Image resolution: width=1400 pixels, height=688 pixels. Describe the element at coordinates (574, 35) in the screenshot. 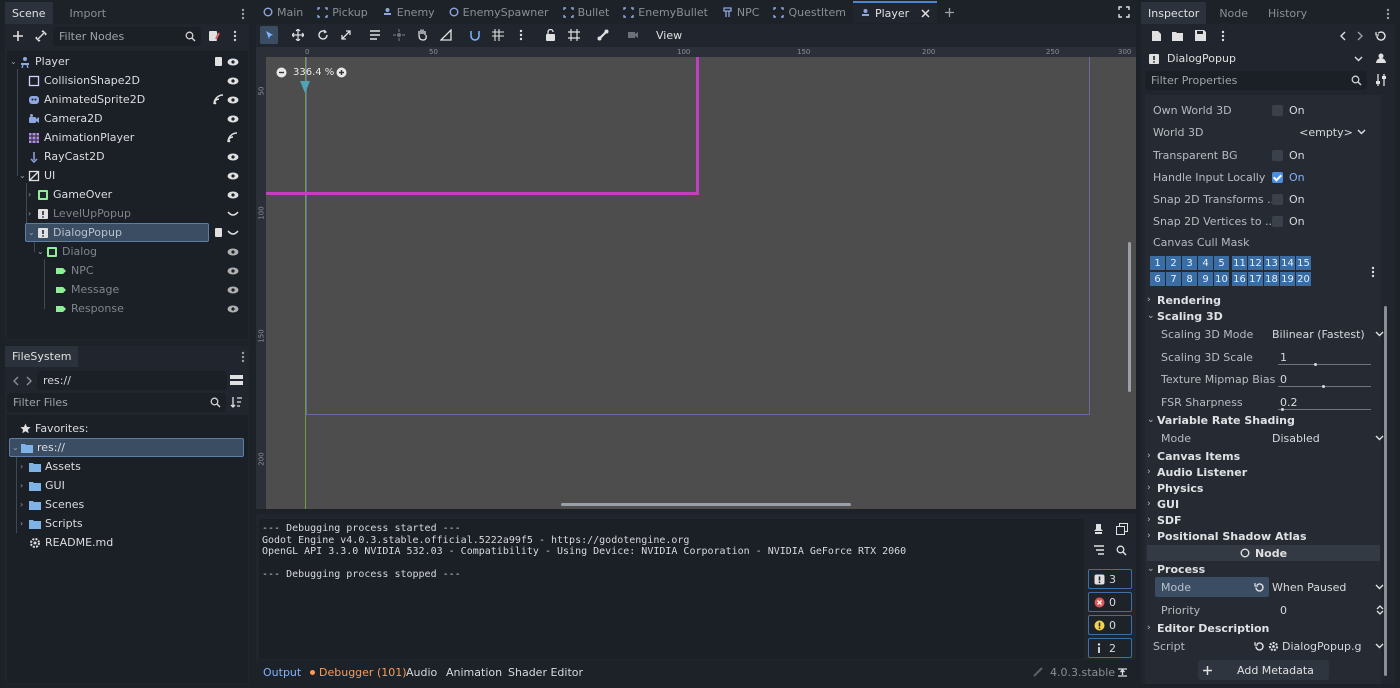

I see `group-icon` at that location.